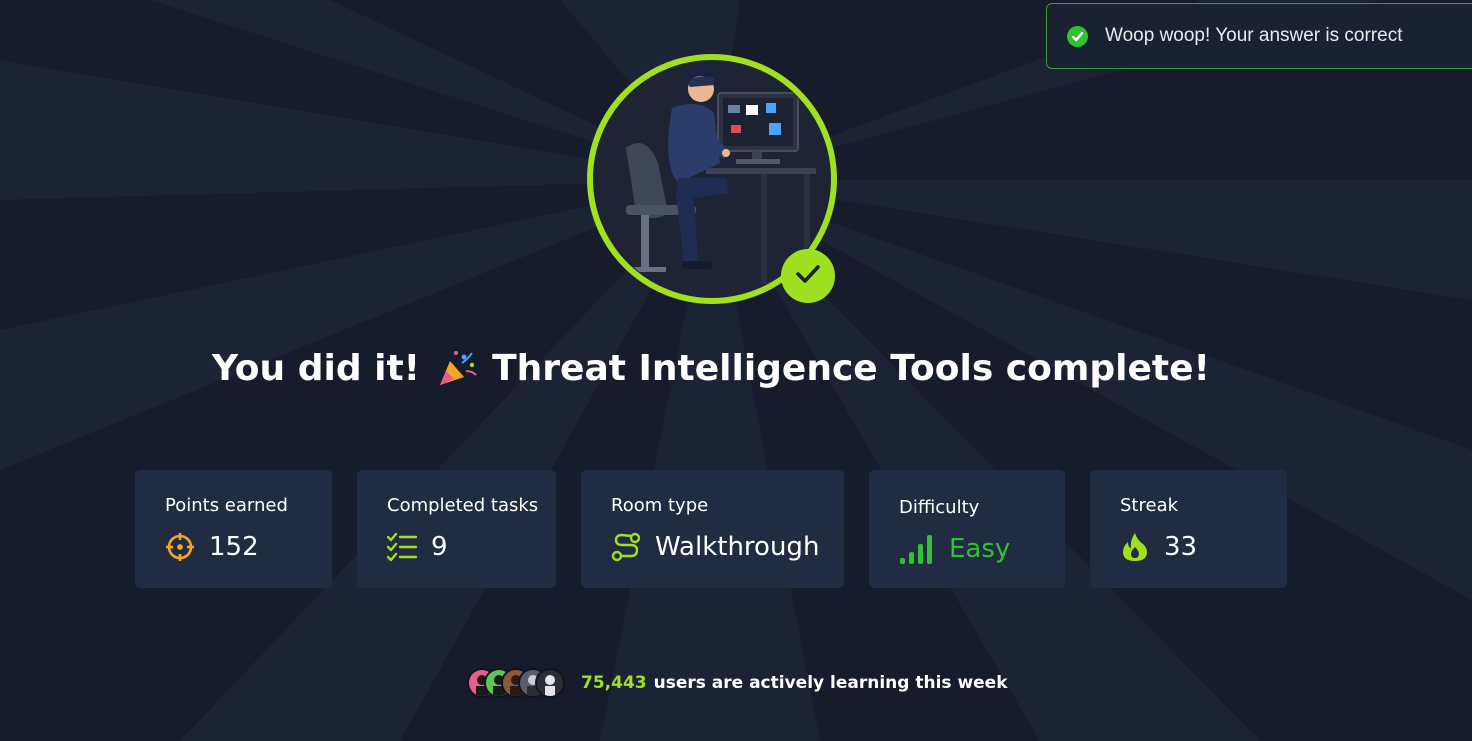 The height and width of the screenshot is (741, 1472). I want to click on room-type-value: Walkthrough, so click(737, 547).